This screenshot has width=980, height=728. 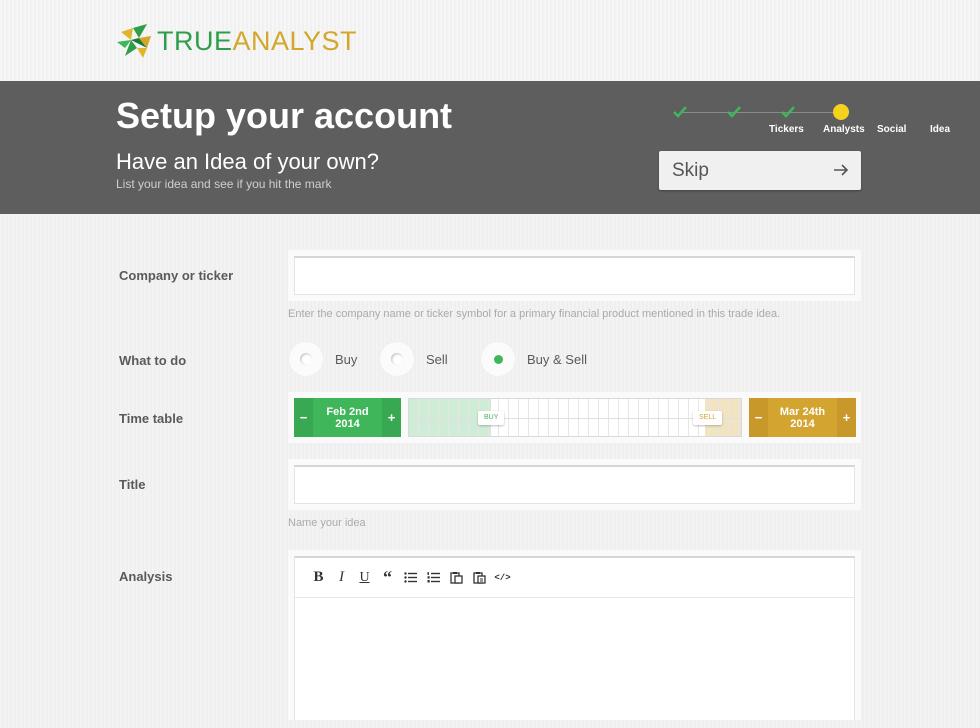 I want to click on timeline-slider: BUY SELL, so click(x=575, y=417).